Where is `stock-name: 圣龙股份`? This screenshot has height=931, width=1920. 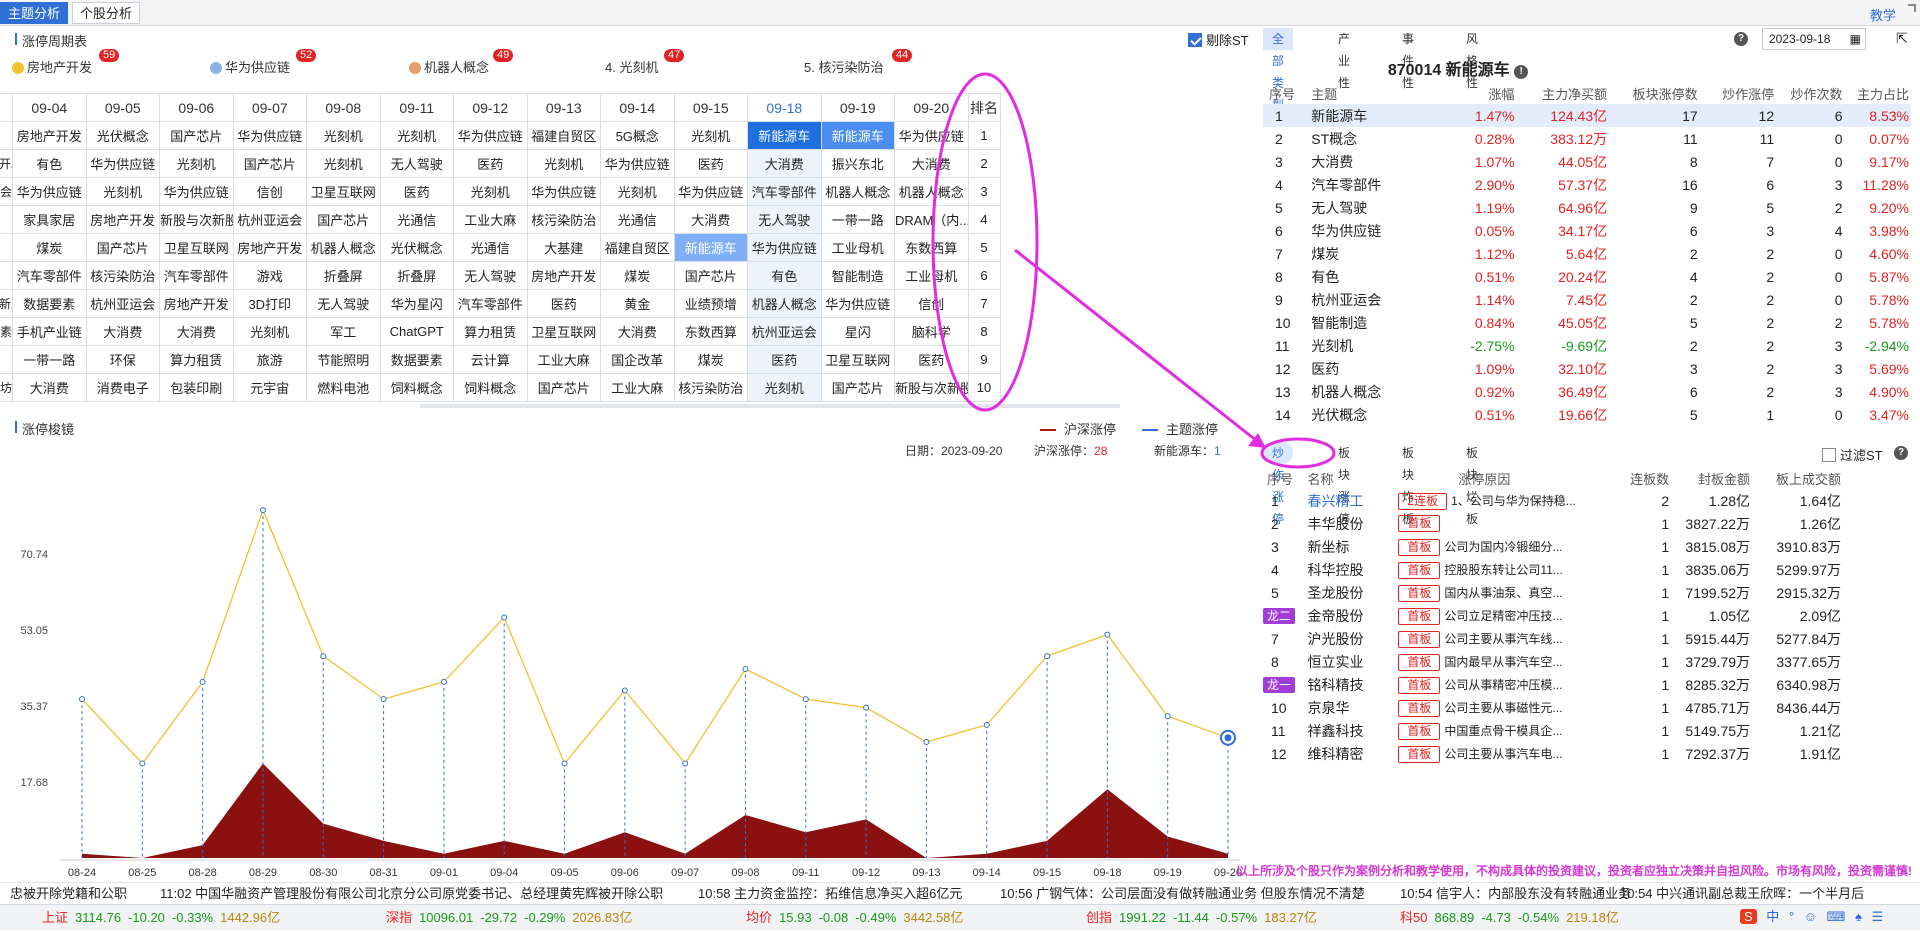
stock-name: 圣龙股份 is located at coordinates (1352, 592).